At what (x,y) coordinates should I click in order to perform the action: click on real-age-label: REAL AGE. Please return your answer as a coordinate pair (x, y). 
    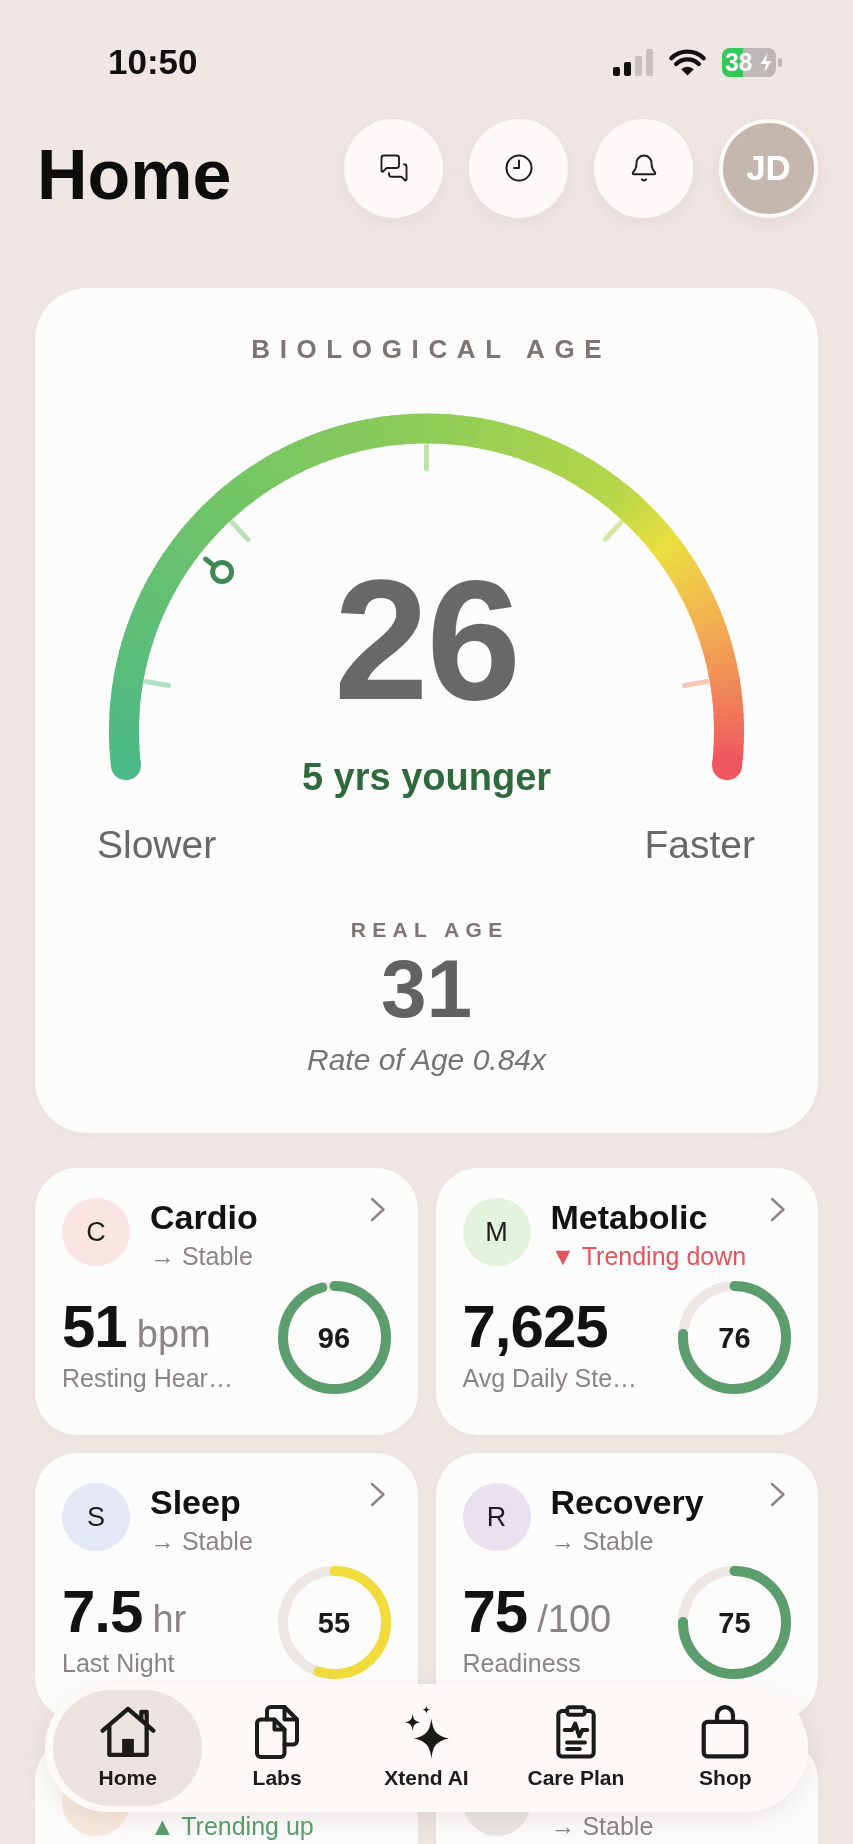
    Looking at the image, I should click on (429, 930).